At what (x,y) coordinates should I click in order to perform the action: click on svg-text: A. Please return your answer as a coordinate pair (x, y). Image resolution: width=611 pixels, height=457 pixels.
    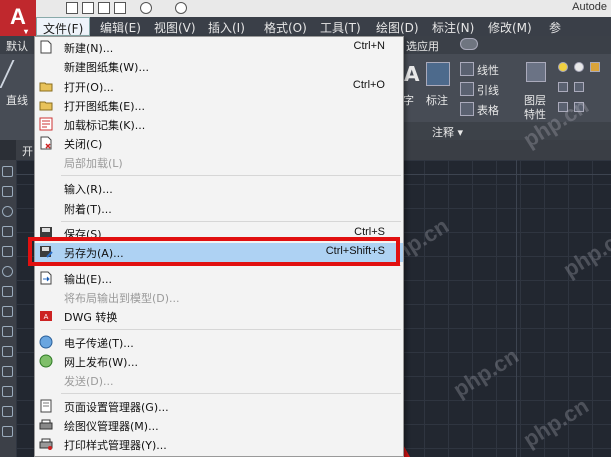
    Looking at the image, I should click on (46, 317).